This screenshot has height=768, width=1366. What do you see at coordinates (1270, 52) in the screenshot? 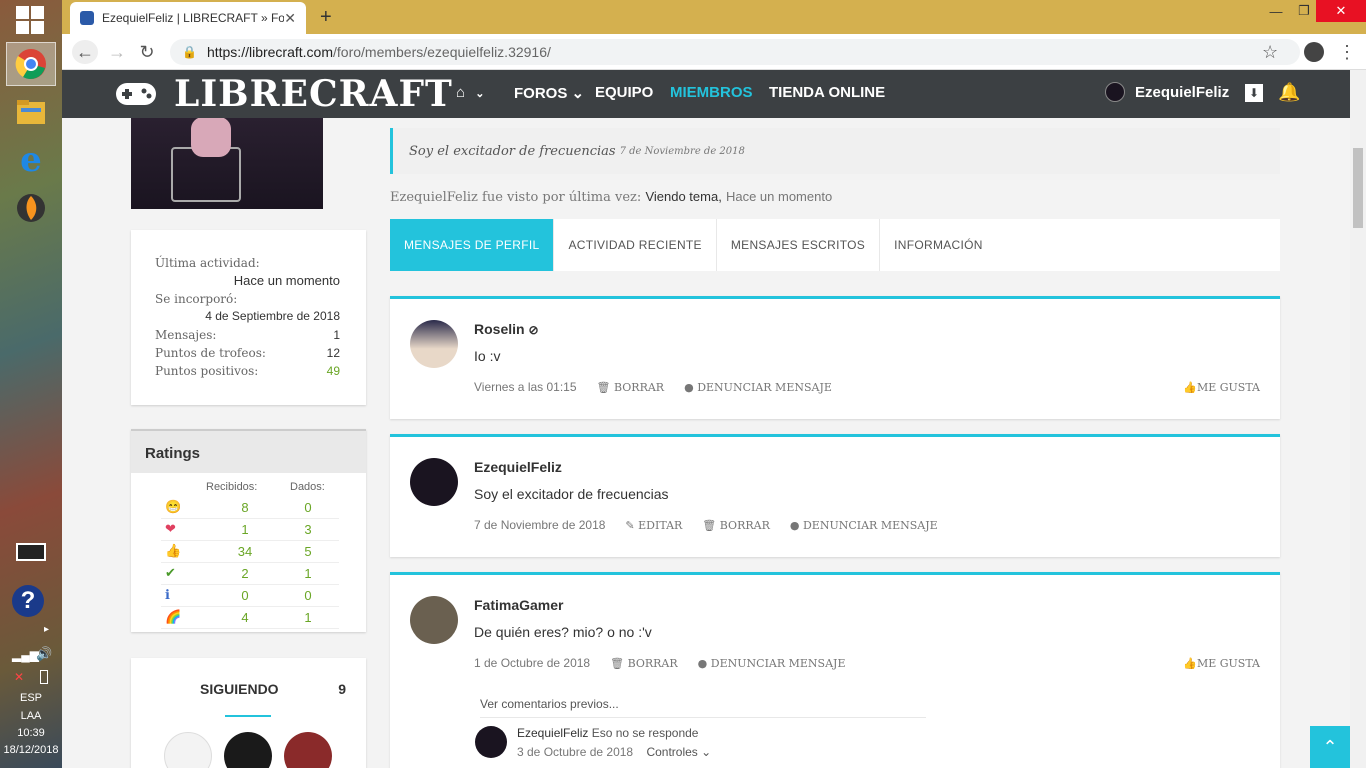
I see `bookmark-star-icon: ☆` at bounding box center [1270, 52].